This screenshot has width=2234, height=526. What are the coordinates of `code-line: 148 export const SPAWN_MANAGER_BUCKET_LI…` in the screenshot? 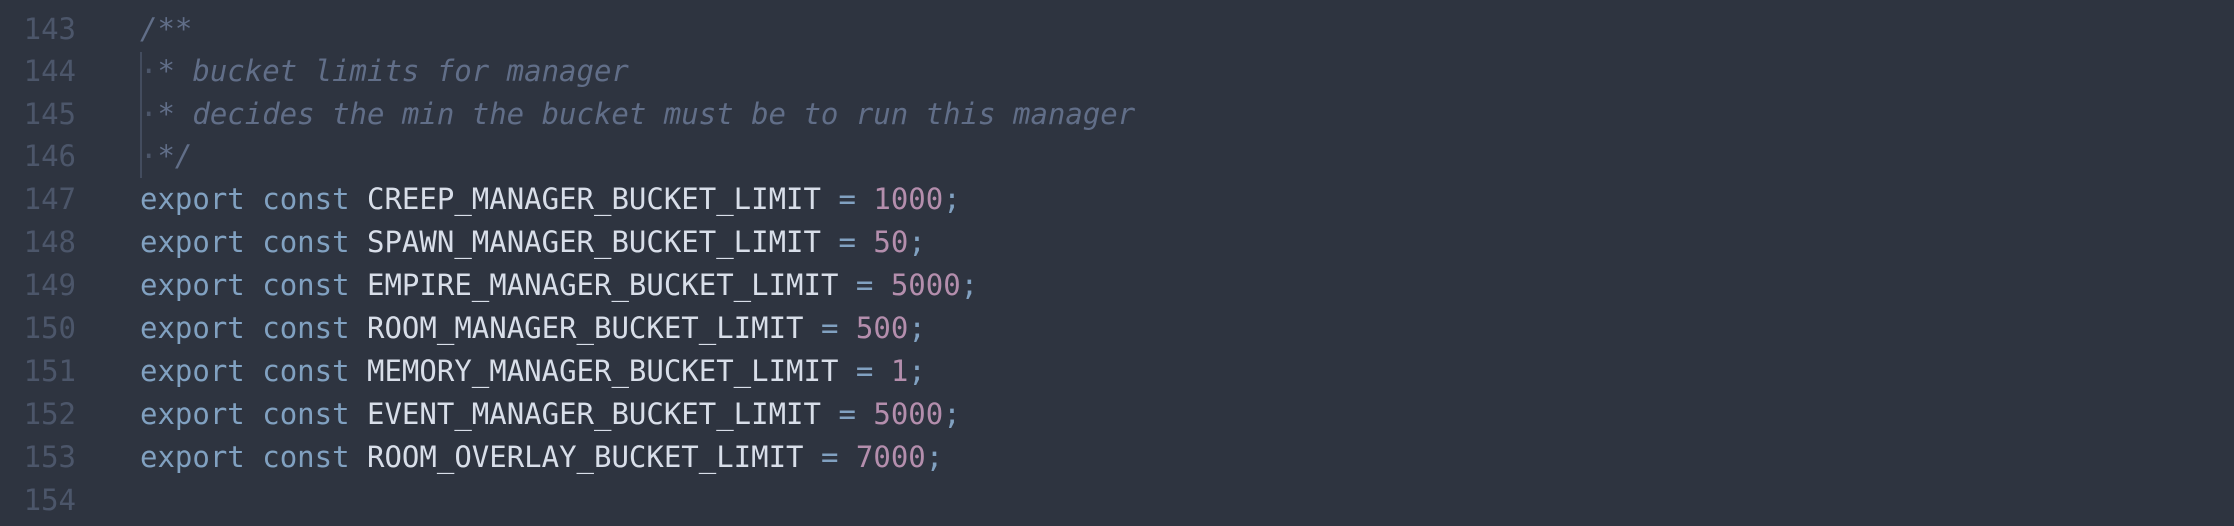 It's located at (1117, 241).